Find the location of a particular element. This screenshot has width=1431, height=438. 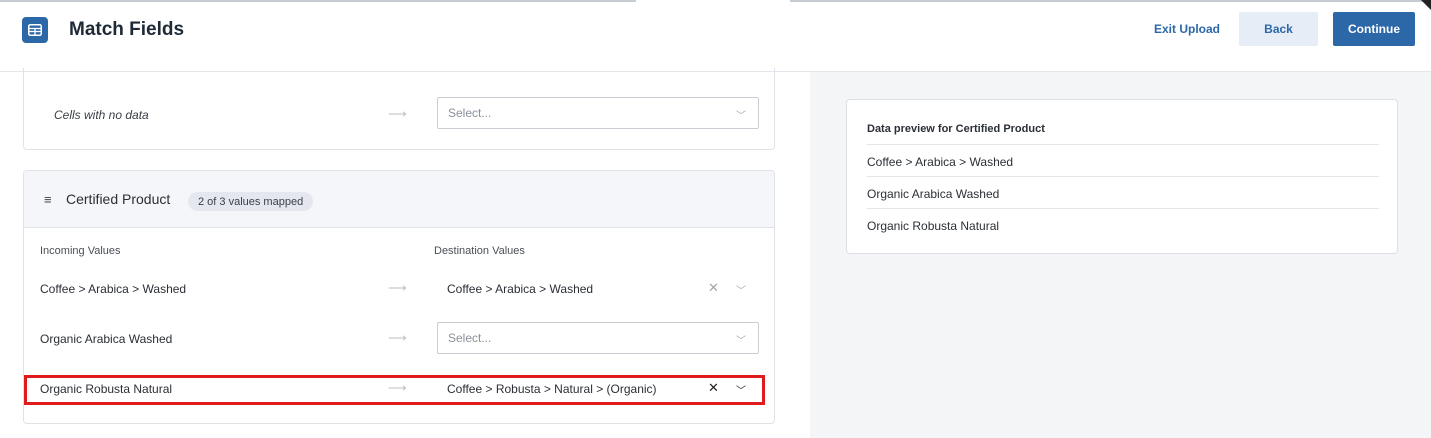

continue-button: Continue is located at coordinates (1374, 29).